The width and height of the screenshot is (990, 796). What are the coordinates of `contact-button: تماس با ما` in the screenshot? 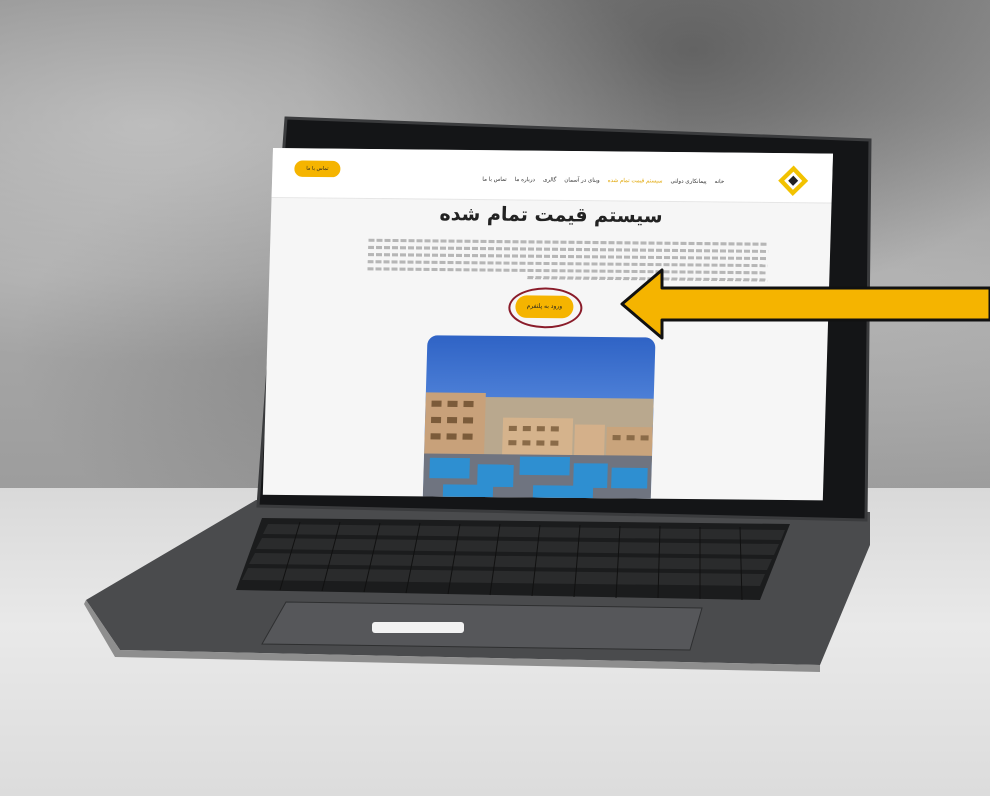 It's located at (317, 169).